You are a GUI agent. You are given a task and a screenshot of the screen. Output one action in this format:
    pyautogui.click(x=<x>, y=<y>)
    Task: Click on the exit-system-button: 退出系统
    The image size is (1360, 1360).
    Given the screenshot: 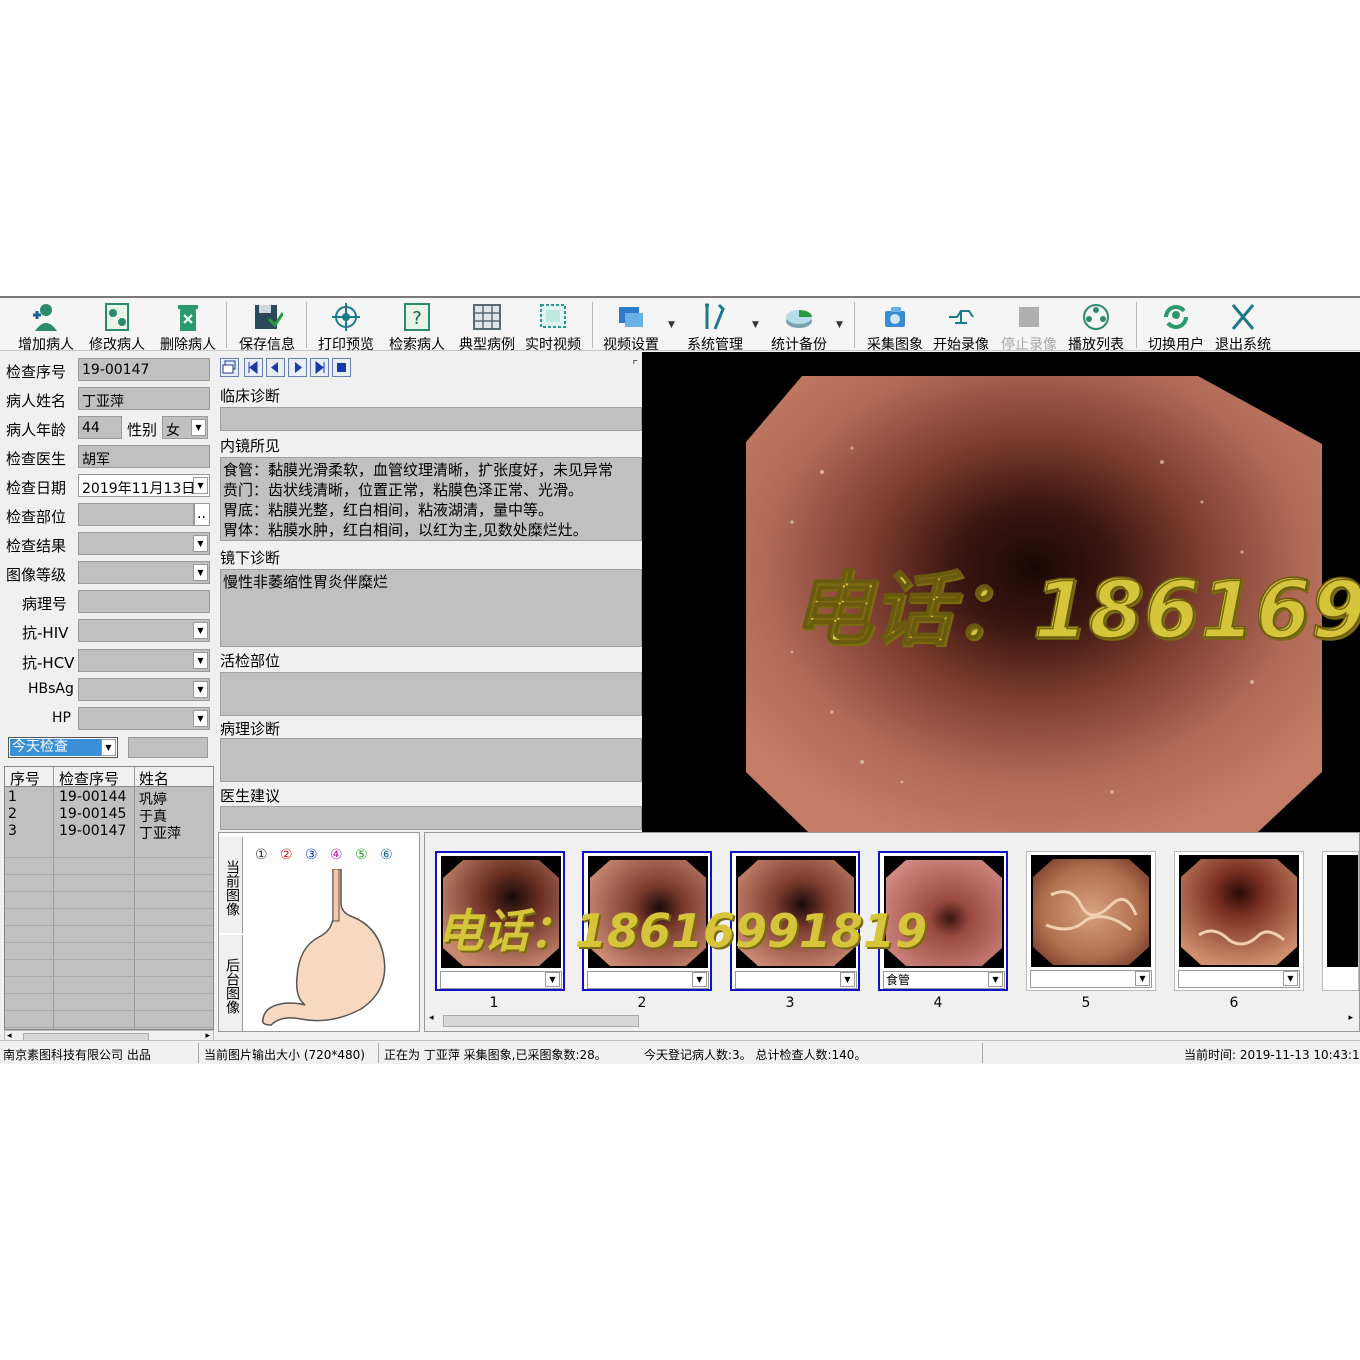 What is the action you would take?
    pyautogui.click(x=1243, y=327)
    